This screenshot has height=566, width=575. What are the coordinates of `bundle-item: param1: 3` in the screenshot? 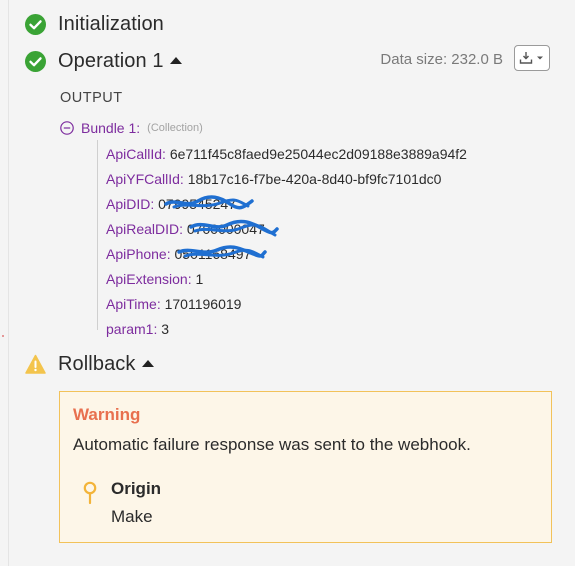 It's located at (137, 329).